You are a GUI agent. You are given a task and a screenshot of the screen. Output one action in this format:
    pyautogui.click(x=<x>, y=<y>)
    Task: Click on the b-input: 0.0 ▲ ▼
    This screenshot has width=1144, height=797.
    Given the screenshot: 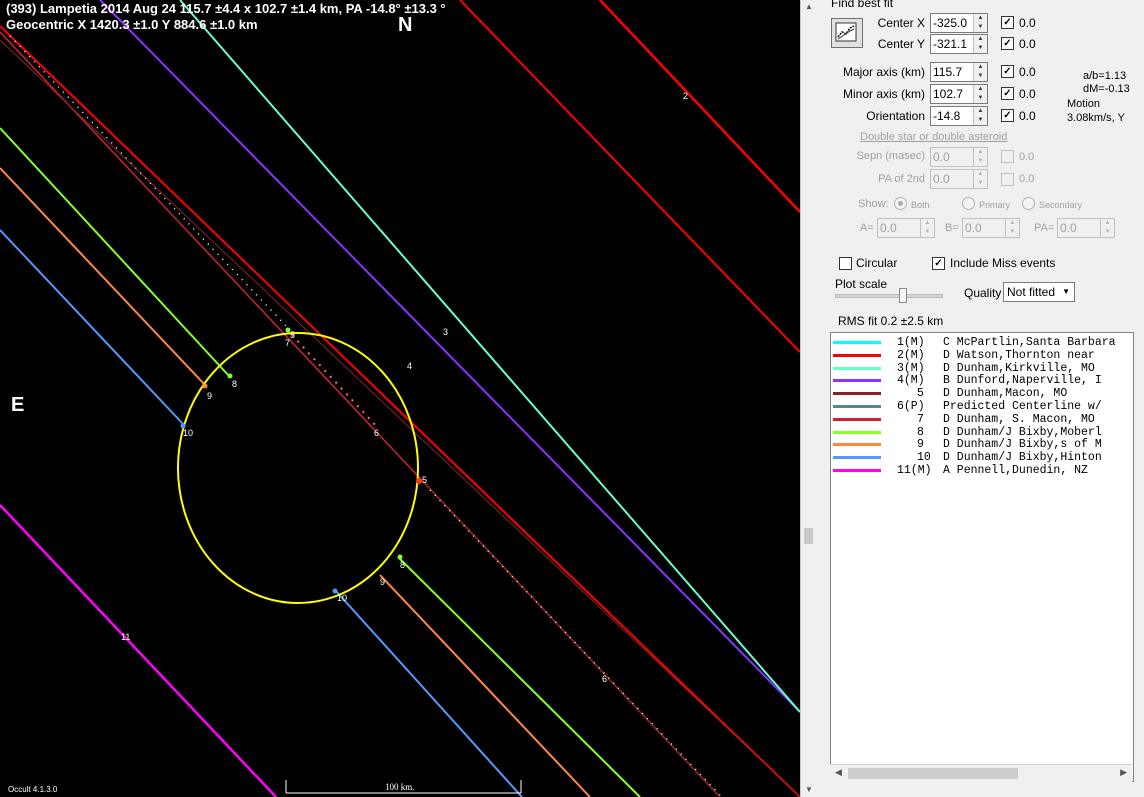 What is the action you would take?
    pyautogui.click(x=991, y=228)
    